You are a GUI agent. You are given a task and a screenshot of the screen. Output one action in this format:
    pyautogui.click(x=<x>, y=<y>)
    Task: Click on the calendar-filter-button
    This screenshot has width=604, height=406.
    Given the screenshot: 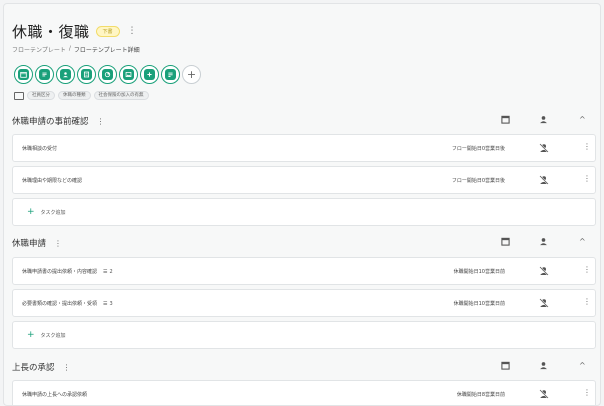 What is the action you would take?
    pyautogui.click(x=23, y=74)
    